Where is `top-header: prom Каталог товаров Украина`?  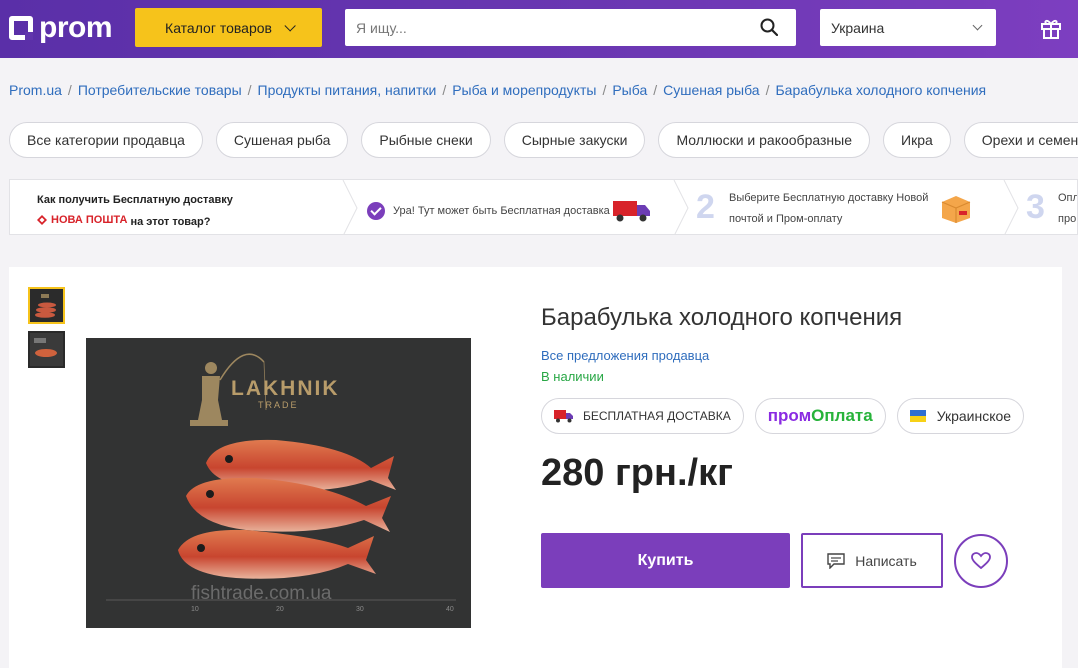 top-header: prom Каталог товаров Украина is located at coordinates (539, 29).